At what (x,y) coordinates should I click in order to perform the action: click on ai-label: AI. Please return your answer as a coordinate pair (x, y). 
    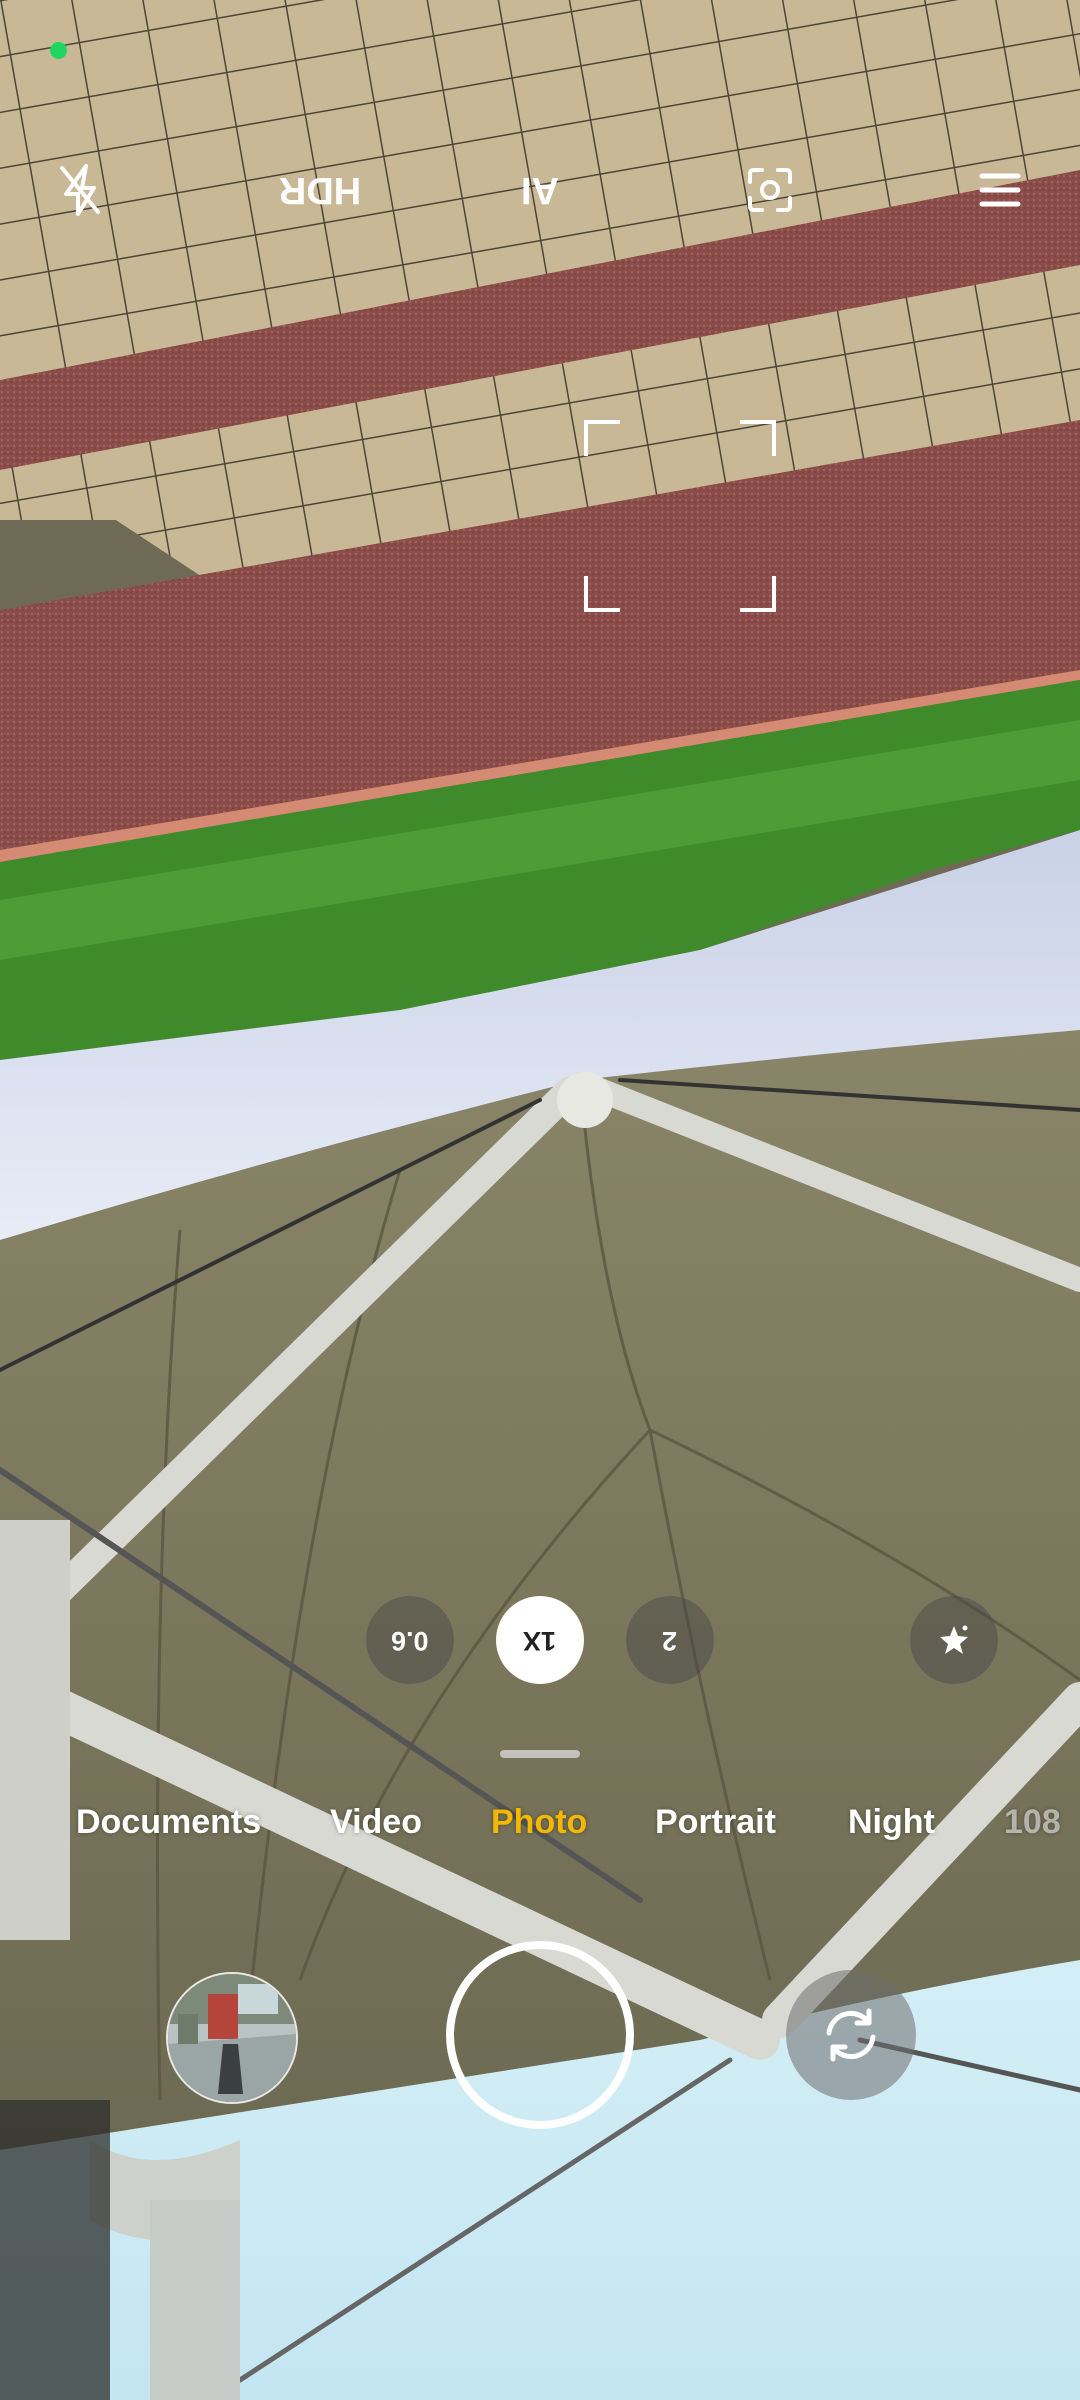
    Looking at the image, I should click on (540, 190).